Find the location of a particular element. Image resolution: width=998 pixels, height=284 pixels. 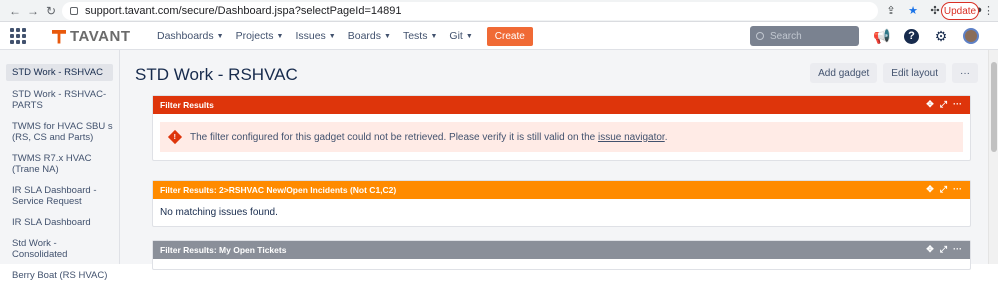

gadget-title: Filter Results is located at coordinates (187, 105).